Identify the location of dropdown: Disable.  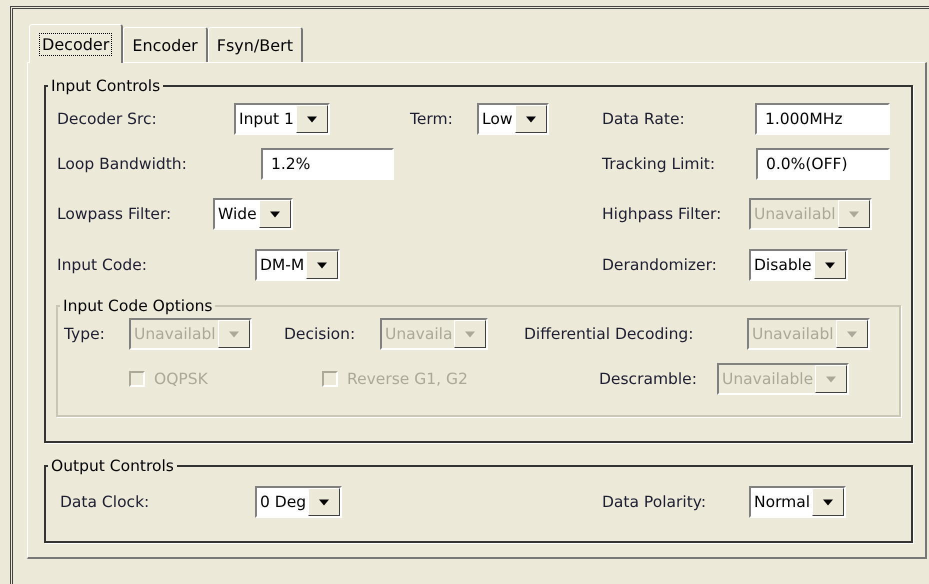
(798, 265).